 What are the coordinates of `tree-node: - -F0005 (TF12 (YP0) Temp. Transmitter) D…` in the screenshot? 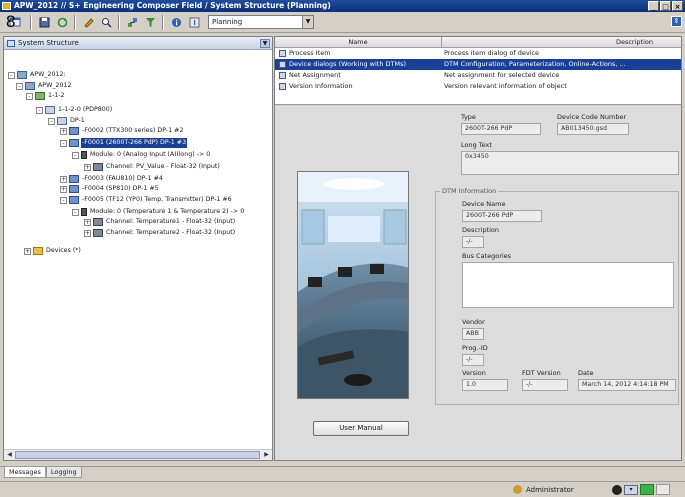 It's located at (146, 200).